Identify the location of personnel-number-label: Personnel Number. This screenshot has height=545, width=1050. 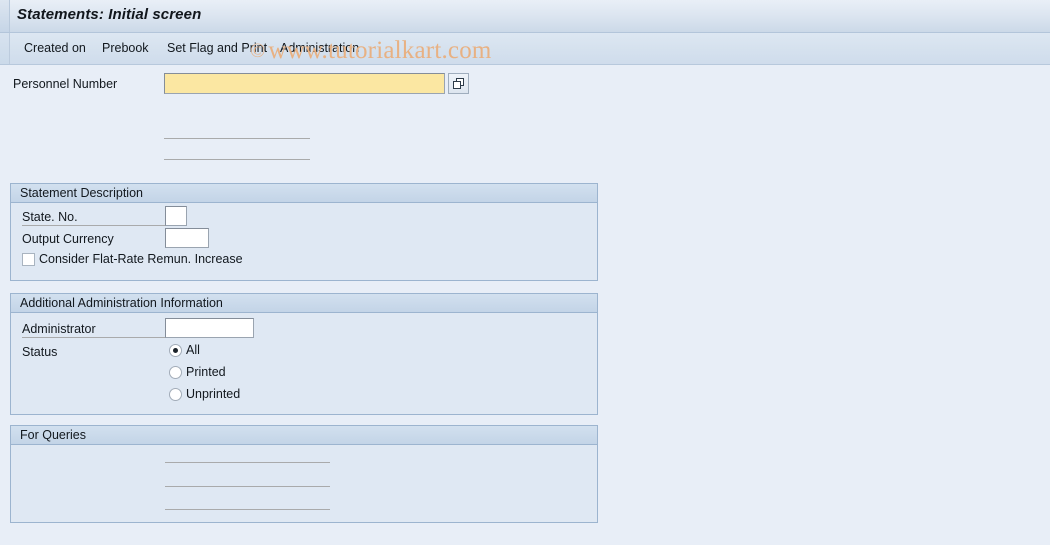
(65, 84).